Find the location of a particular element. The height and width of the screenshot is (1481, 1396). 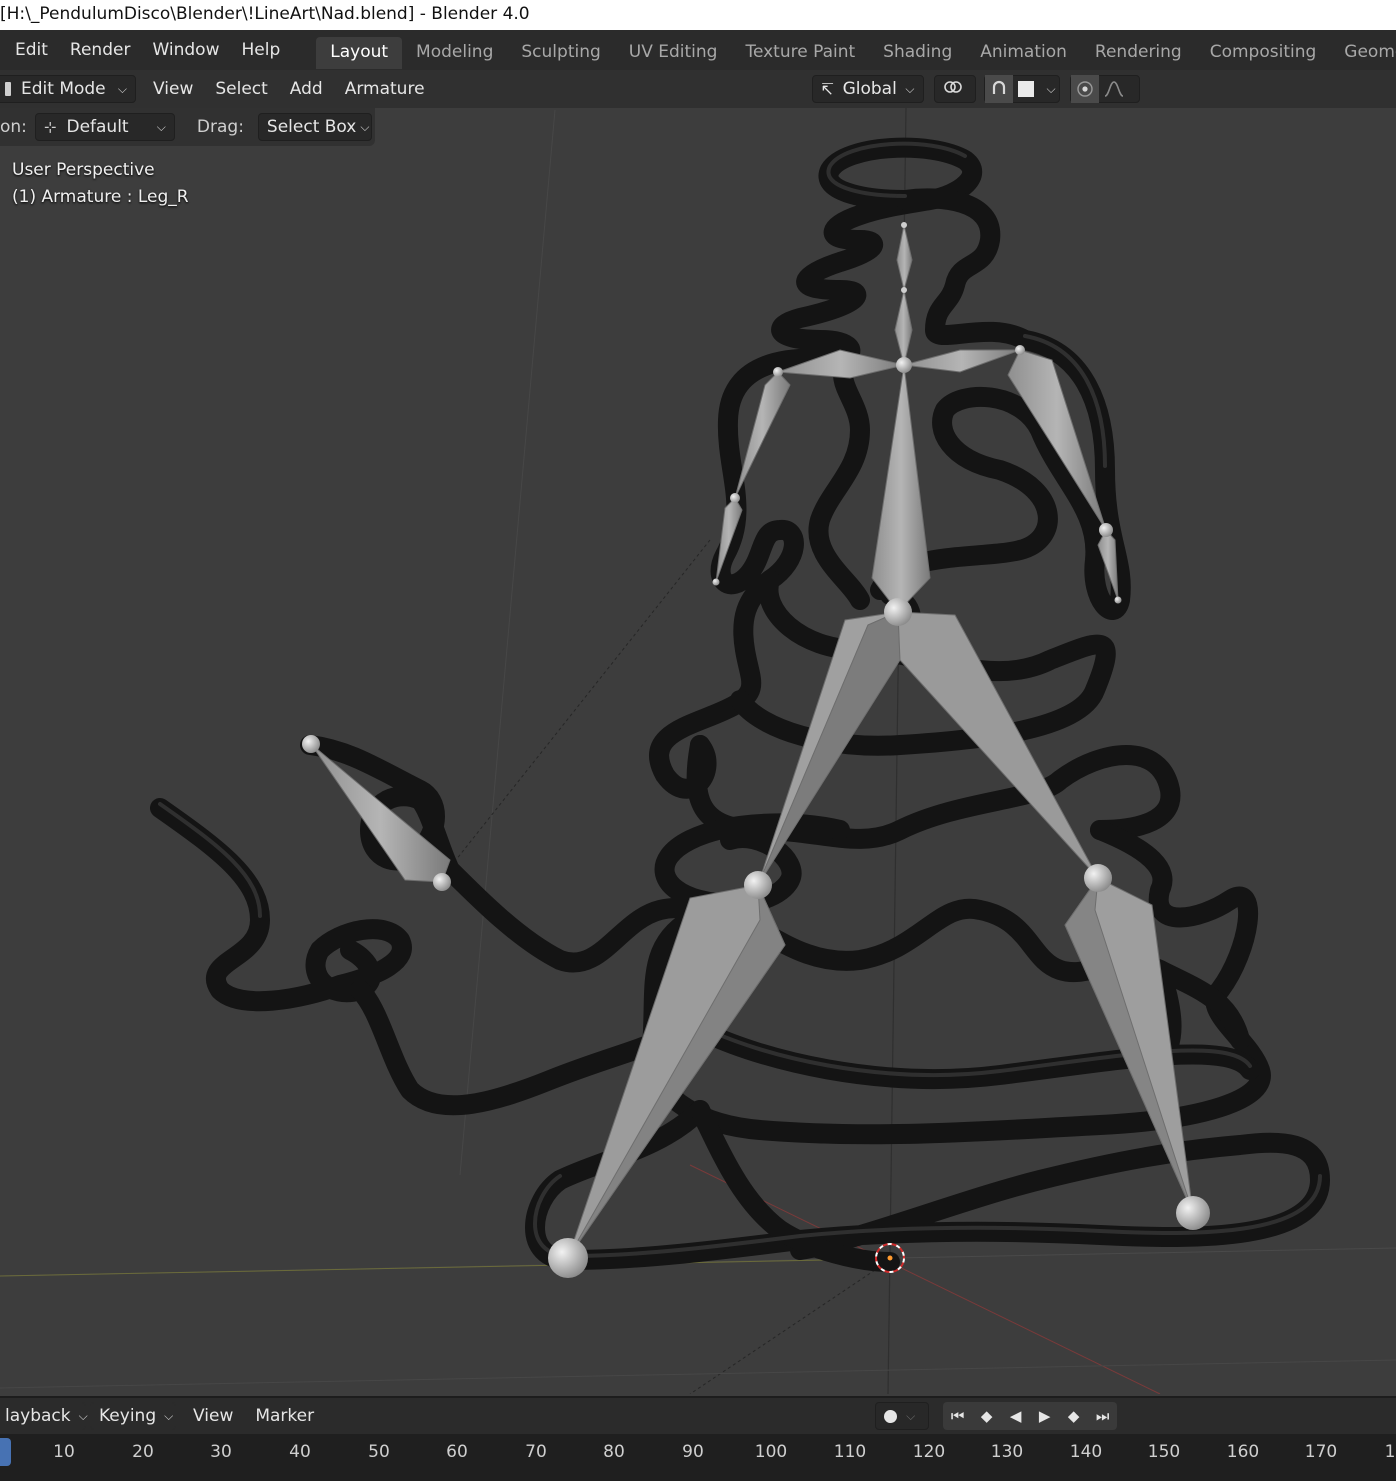

next-keyframe-icon: ◆ is located at coordinates (1074, 1416).